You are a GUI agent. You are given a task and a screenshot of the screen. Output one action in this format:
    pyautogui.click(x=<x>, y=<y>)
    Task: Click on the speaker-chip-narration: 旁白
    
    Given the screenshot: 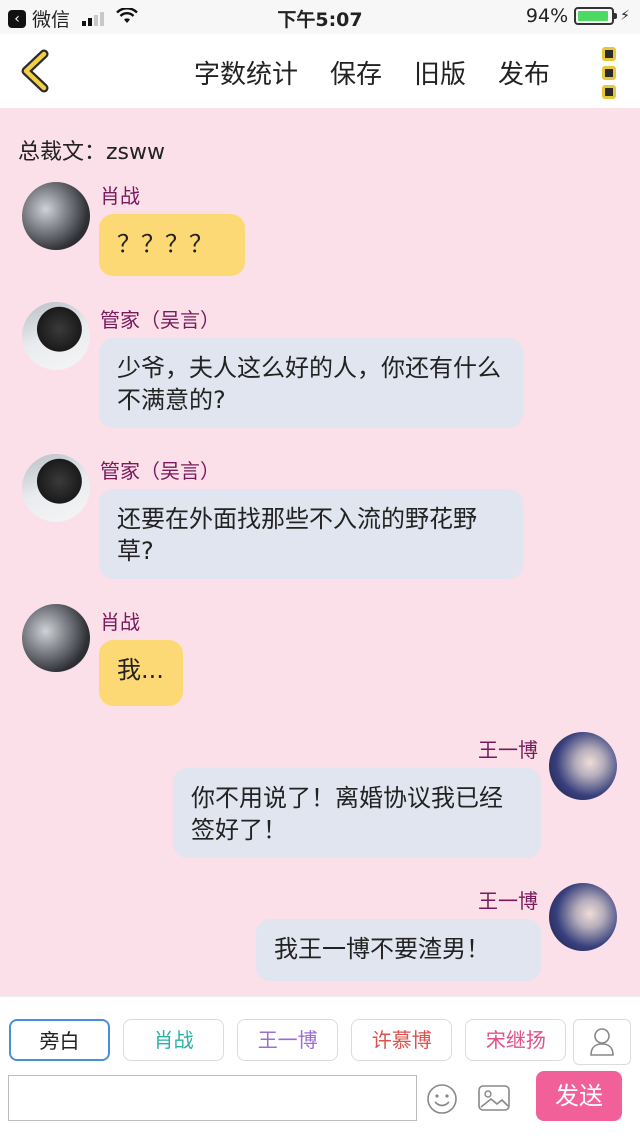 What is the action you would take?
    pyautogui.click(x=59, y=1040)
    